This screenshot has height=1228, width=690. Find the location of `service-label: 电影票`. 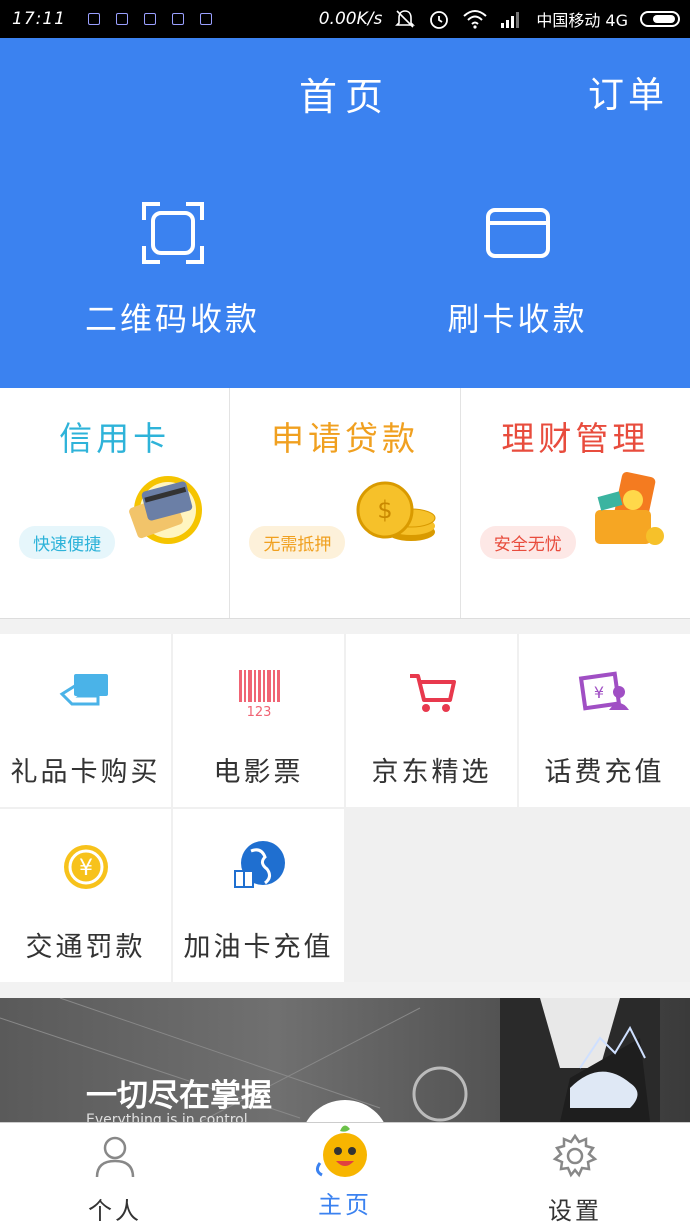

service-label: 电影票 is located at coordinates (258, 772).